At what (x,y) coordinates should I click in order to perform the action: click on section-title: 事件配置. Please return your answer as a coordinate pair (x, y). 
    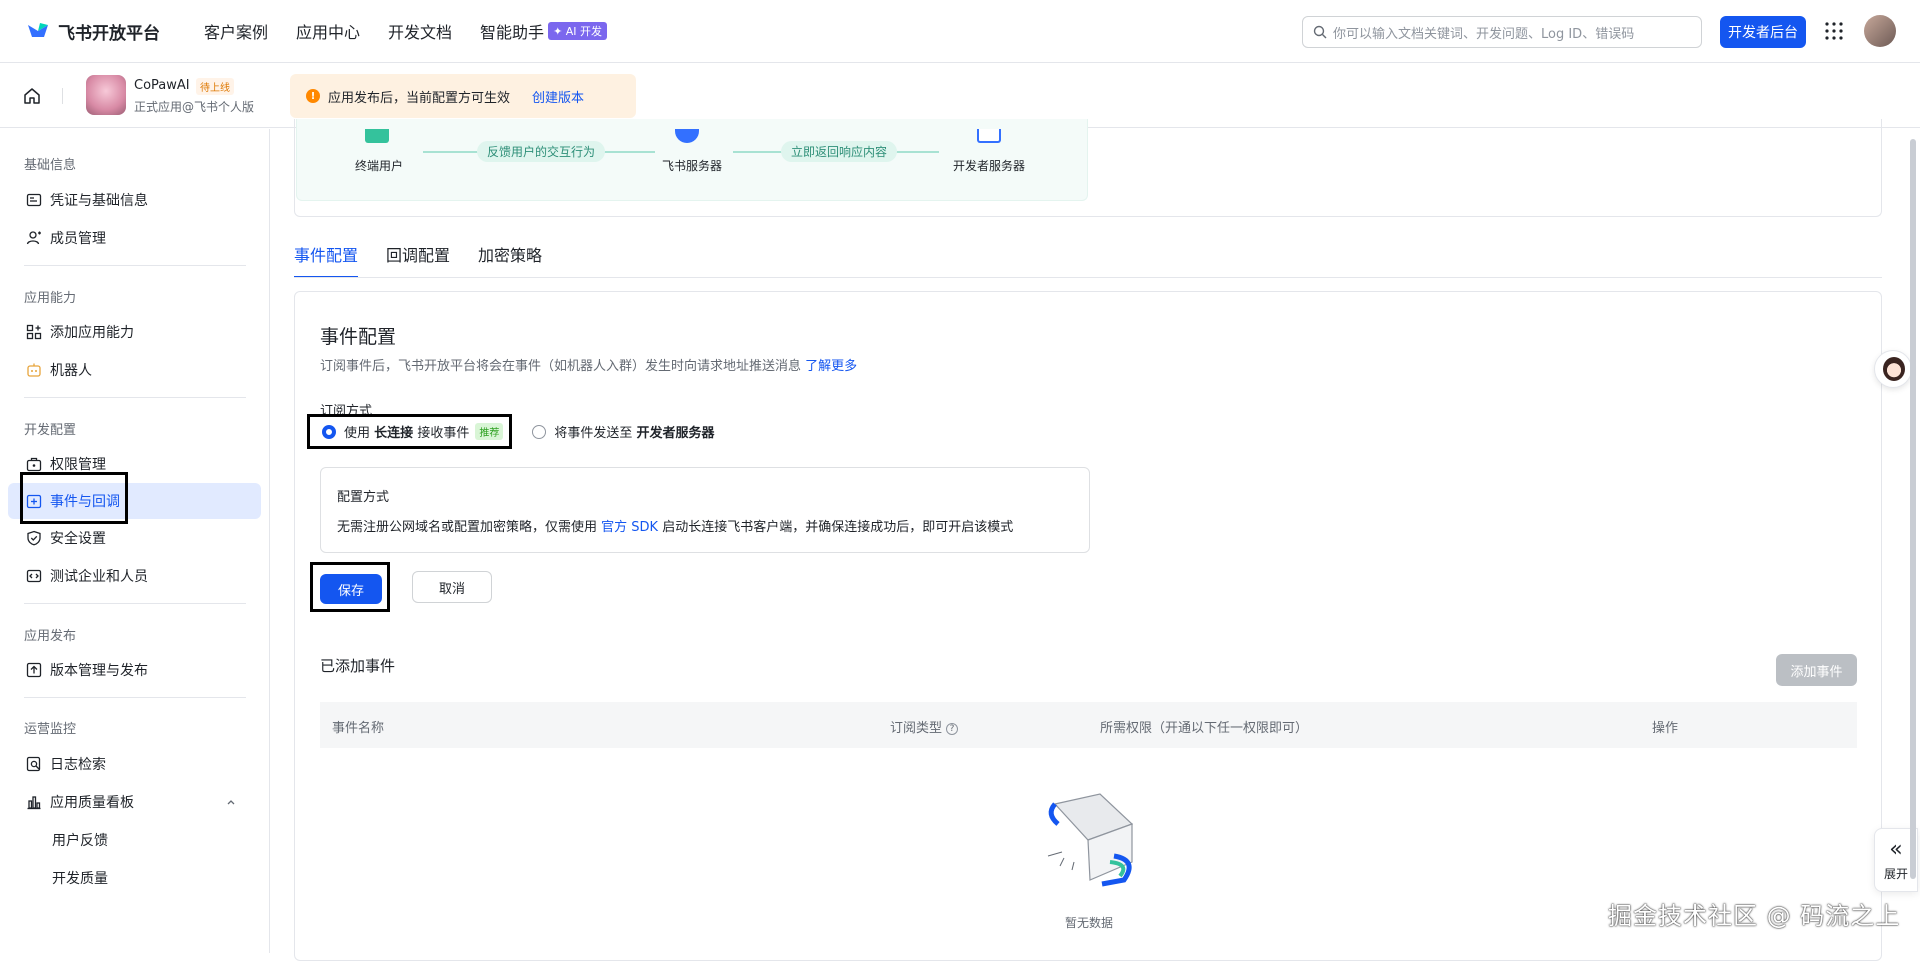
    Looking at the image, I should click on (358, 337).